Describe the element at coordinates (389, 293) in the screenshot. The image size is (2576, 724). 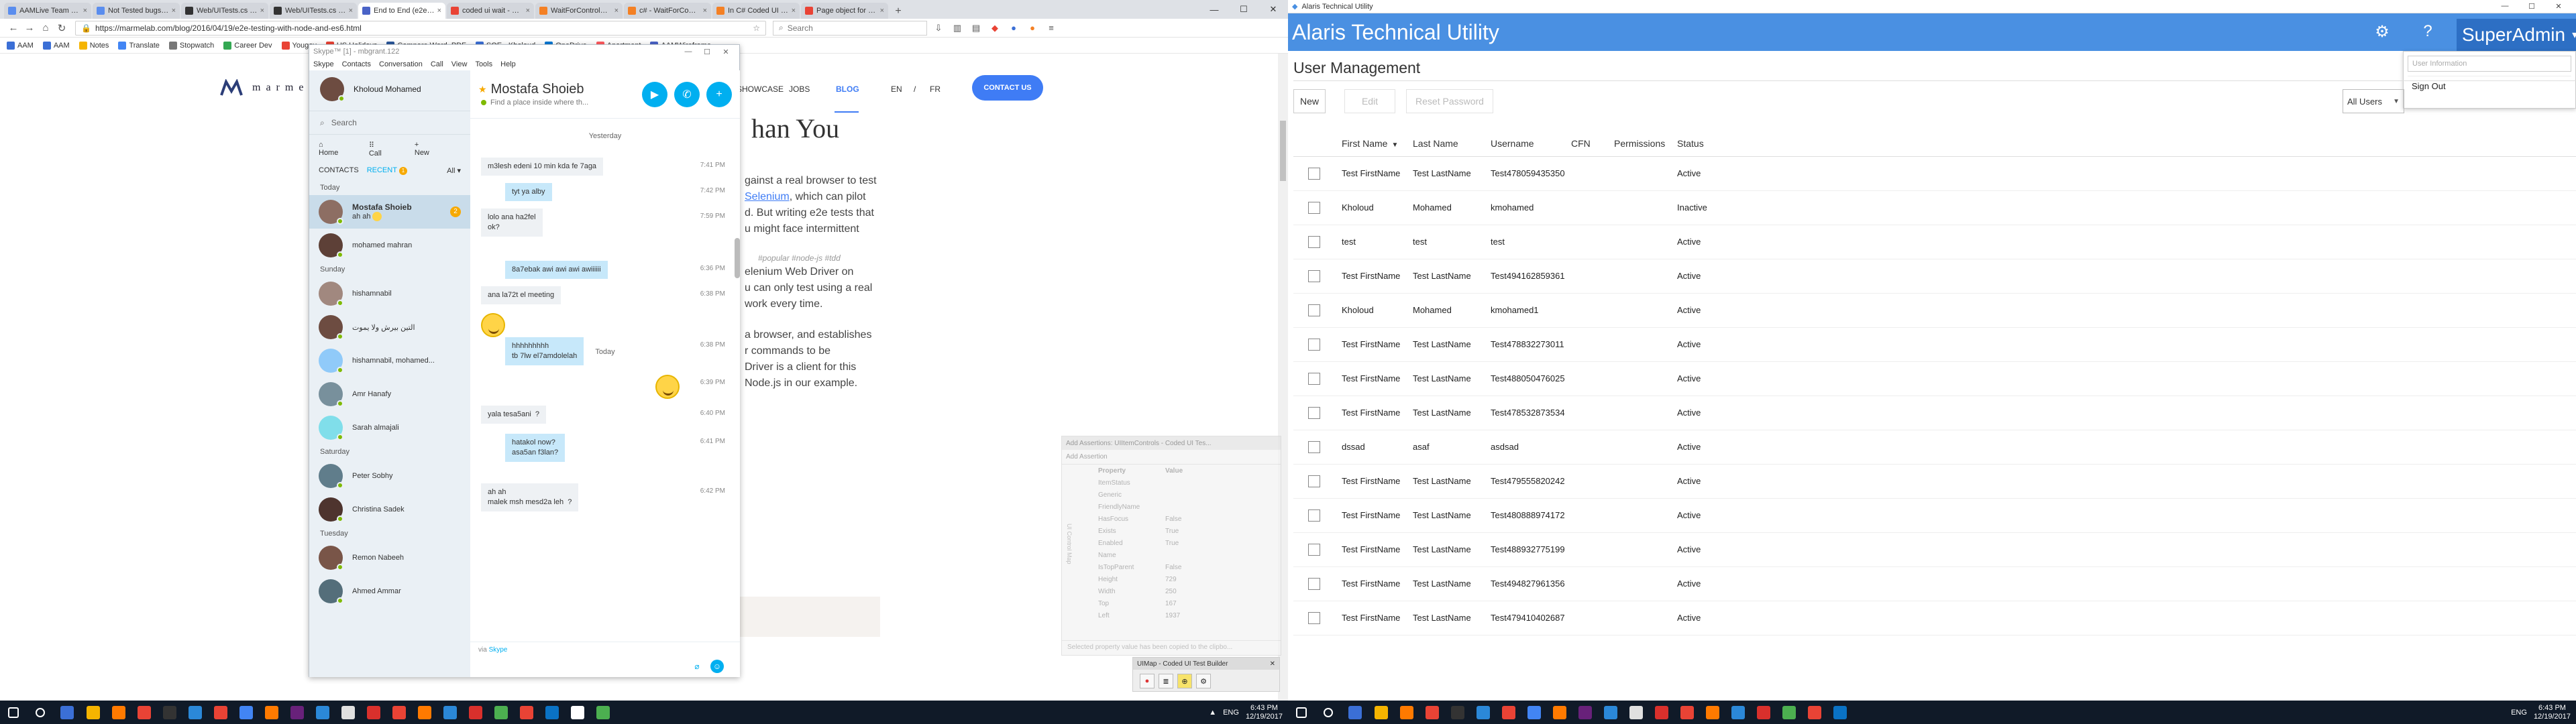
I see `contact-item: hishamnabil` at that location.